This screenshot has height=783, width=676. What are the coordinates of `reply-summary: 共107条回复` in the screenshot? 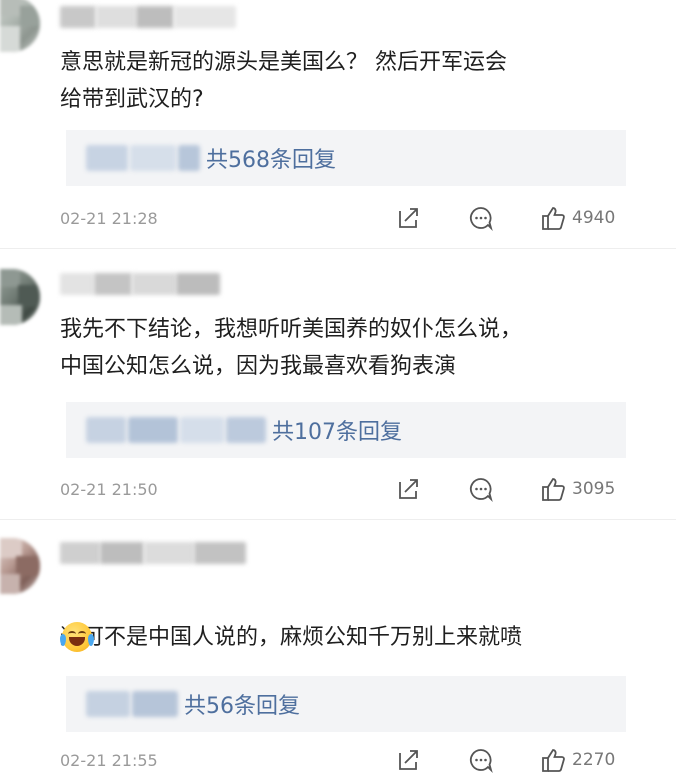 It's located at (346, 430).